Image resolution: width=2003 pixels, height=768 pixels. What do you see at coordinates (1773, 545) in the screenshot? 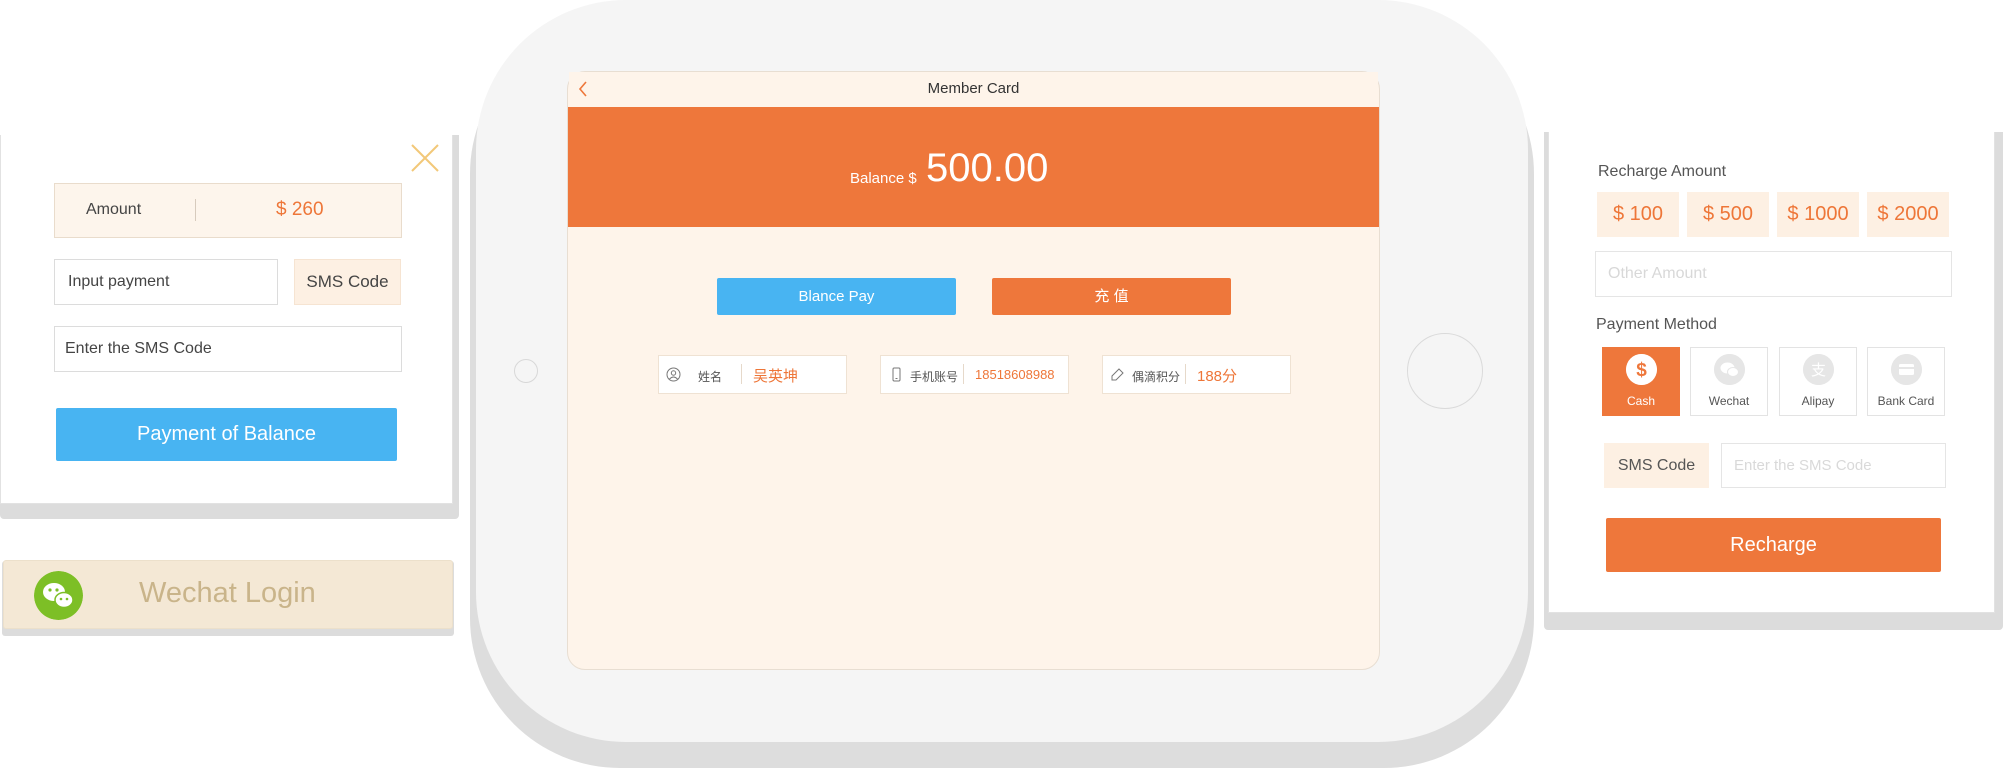
I see `recharge-button: Recharge` at bounding box center [1773, 545].